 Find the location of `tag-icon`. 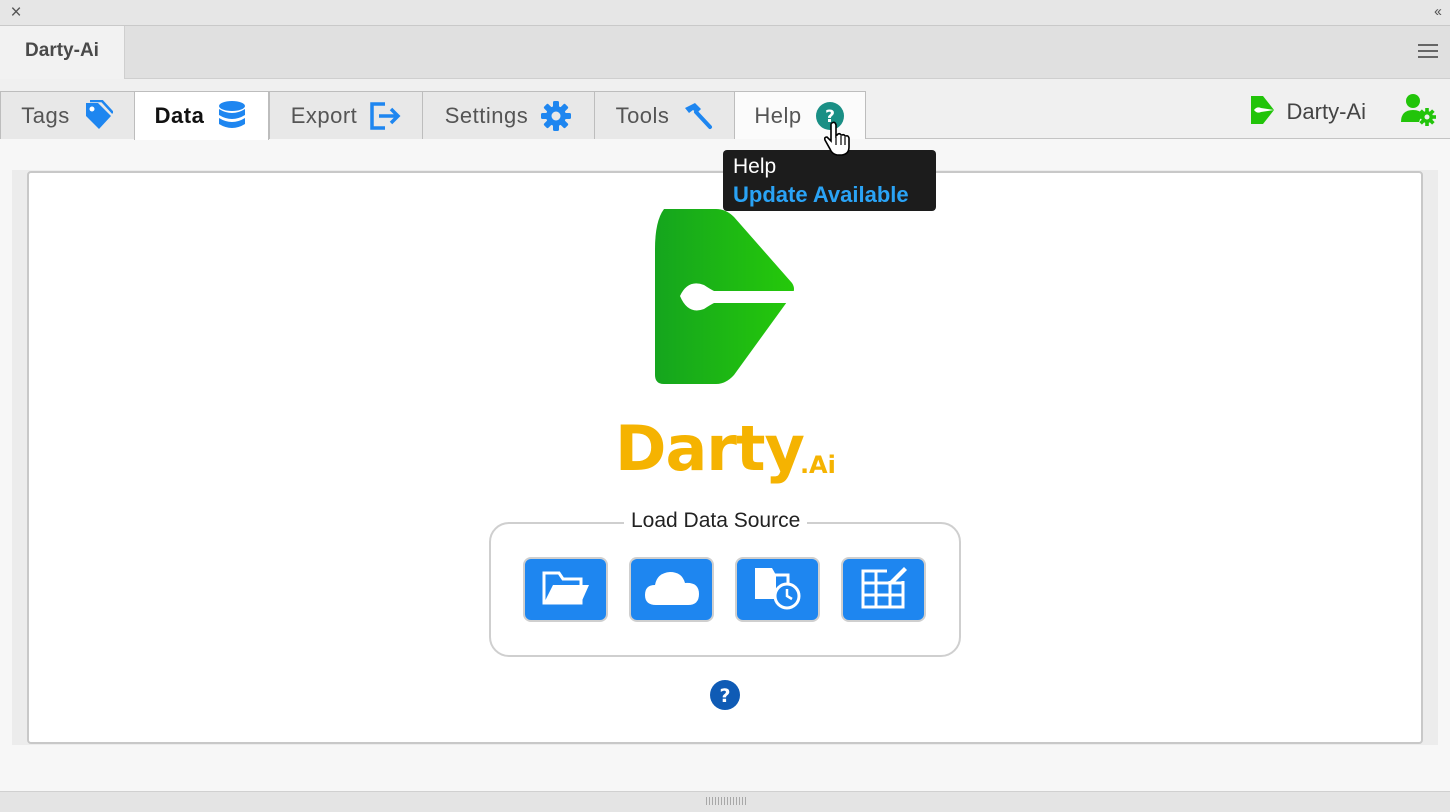

tag-icon is located at coordinates (98, 115).